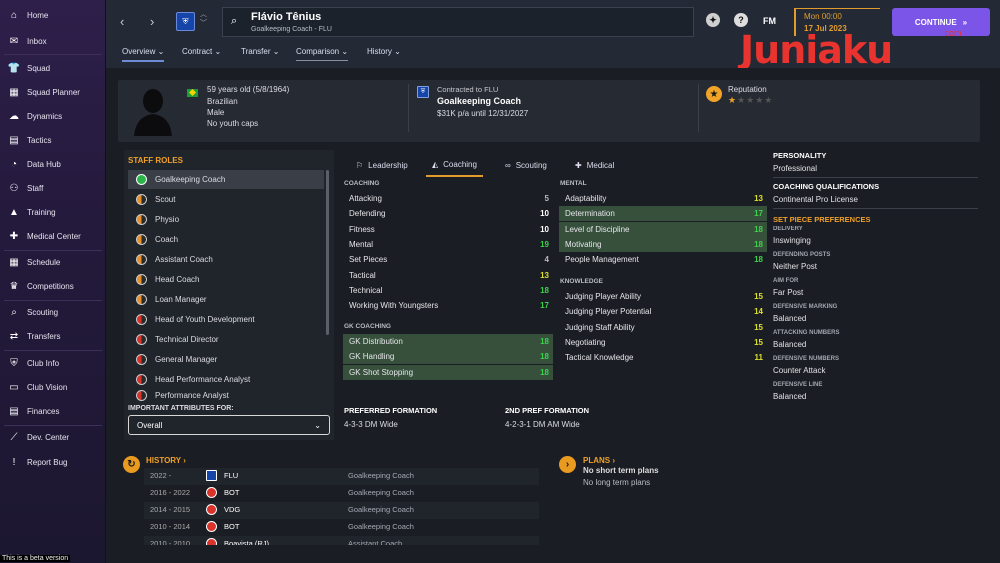 The width and height of the screenshot is (1000, 563). What do you see at coordinates (226, 179) in the screenshot?
I see `staff-role-item: Goalkeeping Coach` at bounding box center [226, 179].